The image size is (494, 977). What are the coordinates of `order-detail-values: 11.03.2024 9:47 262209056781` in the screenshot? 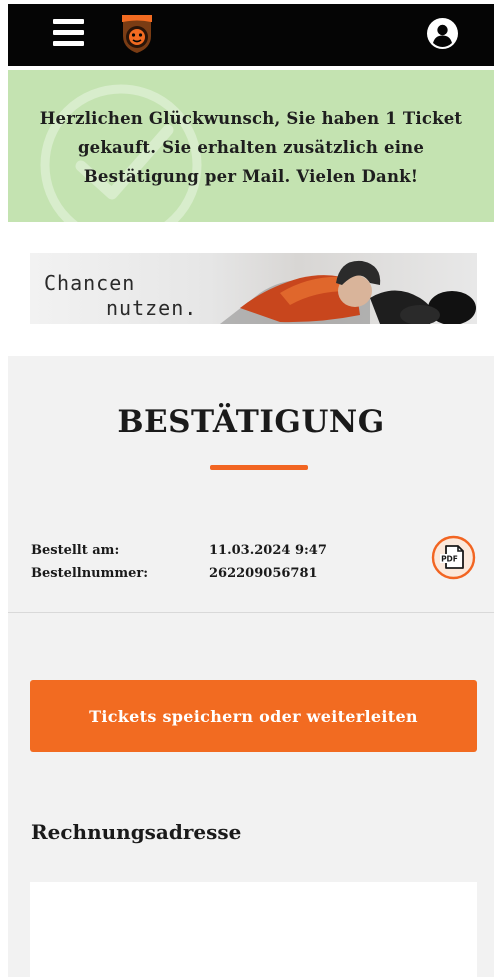 It's located at (268, 562).